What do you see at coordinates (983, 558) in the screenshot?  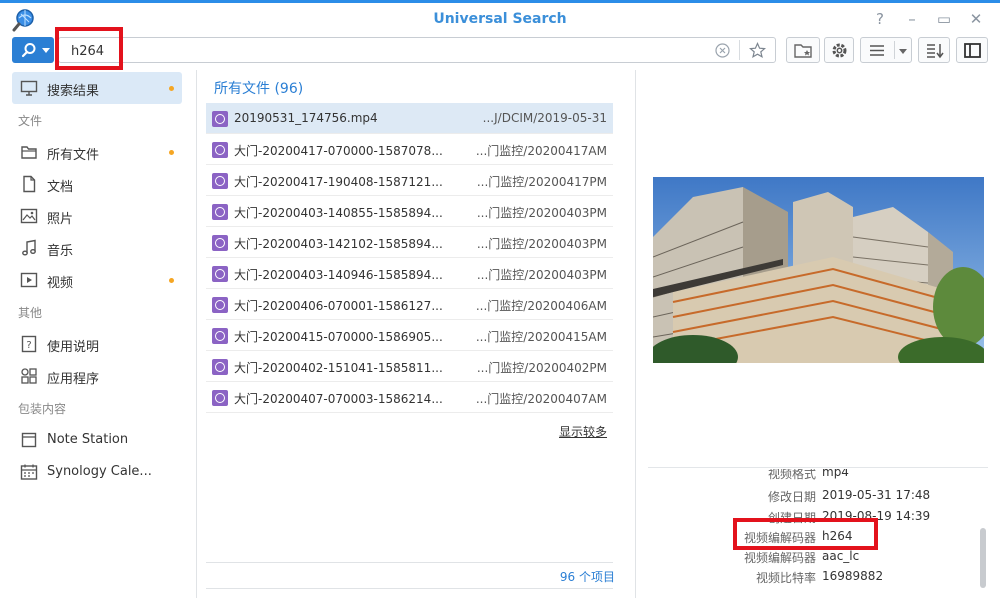 I see `details-scrollbar` at bounding box center [983, 558].